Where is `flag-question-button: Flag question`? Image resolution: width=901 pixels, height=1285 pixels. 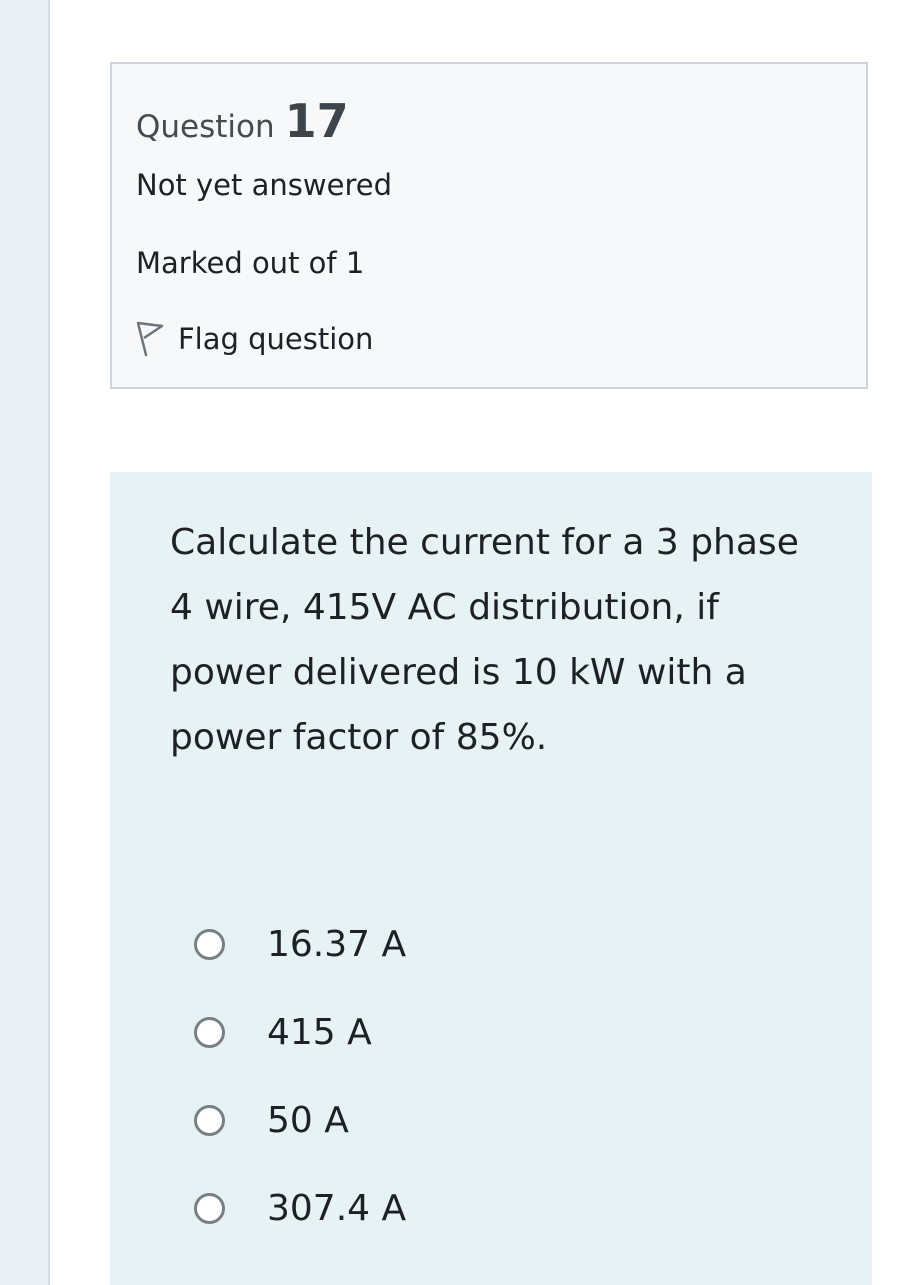
flag-question-button: Flag question is located at coordinates (253, 339).